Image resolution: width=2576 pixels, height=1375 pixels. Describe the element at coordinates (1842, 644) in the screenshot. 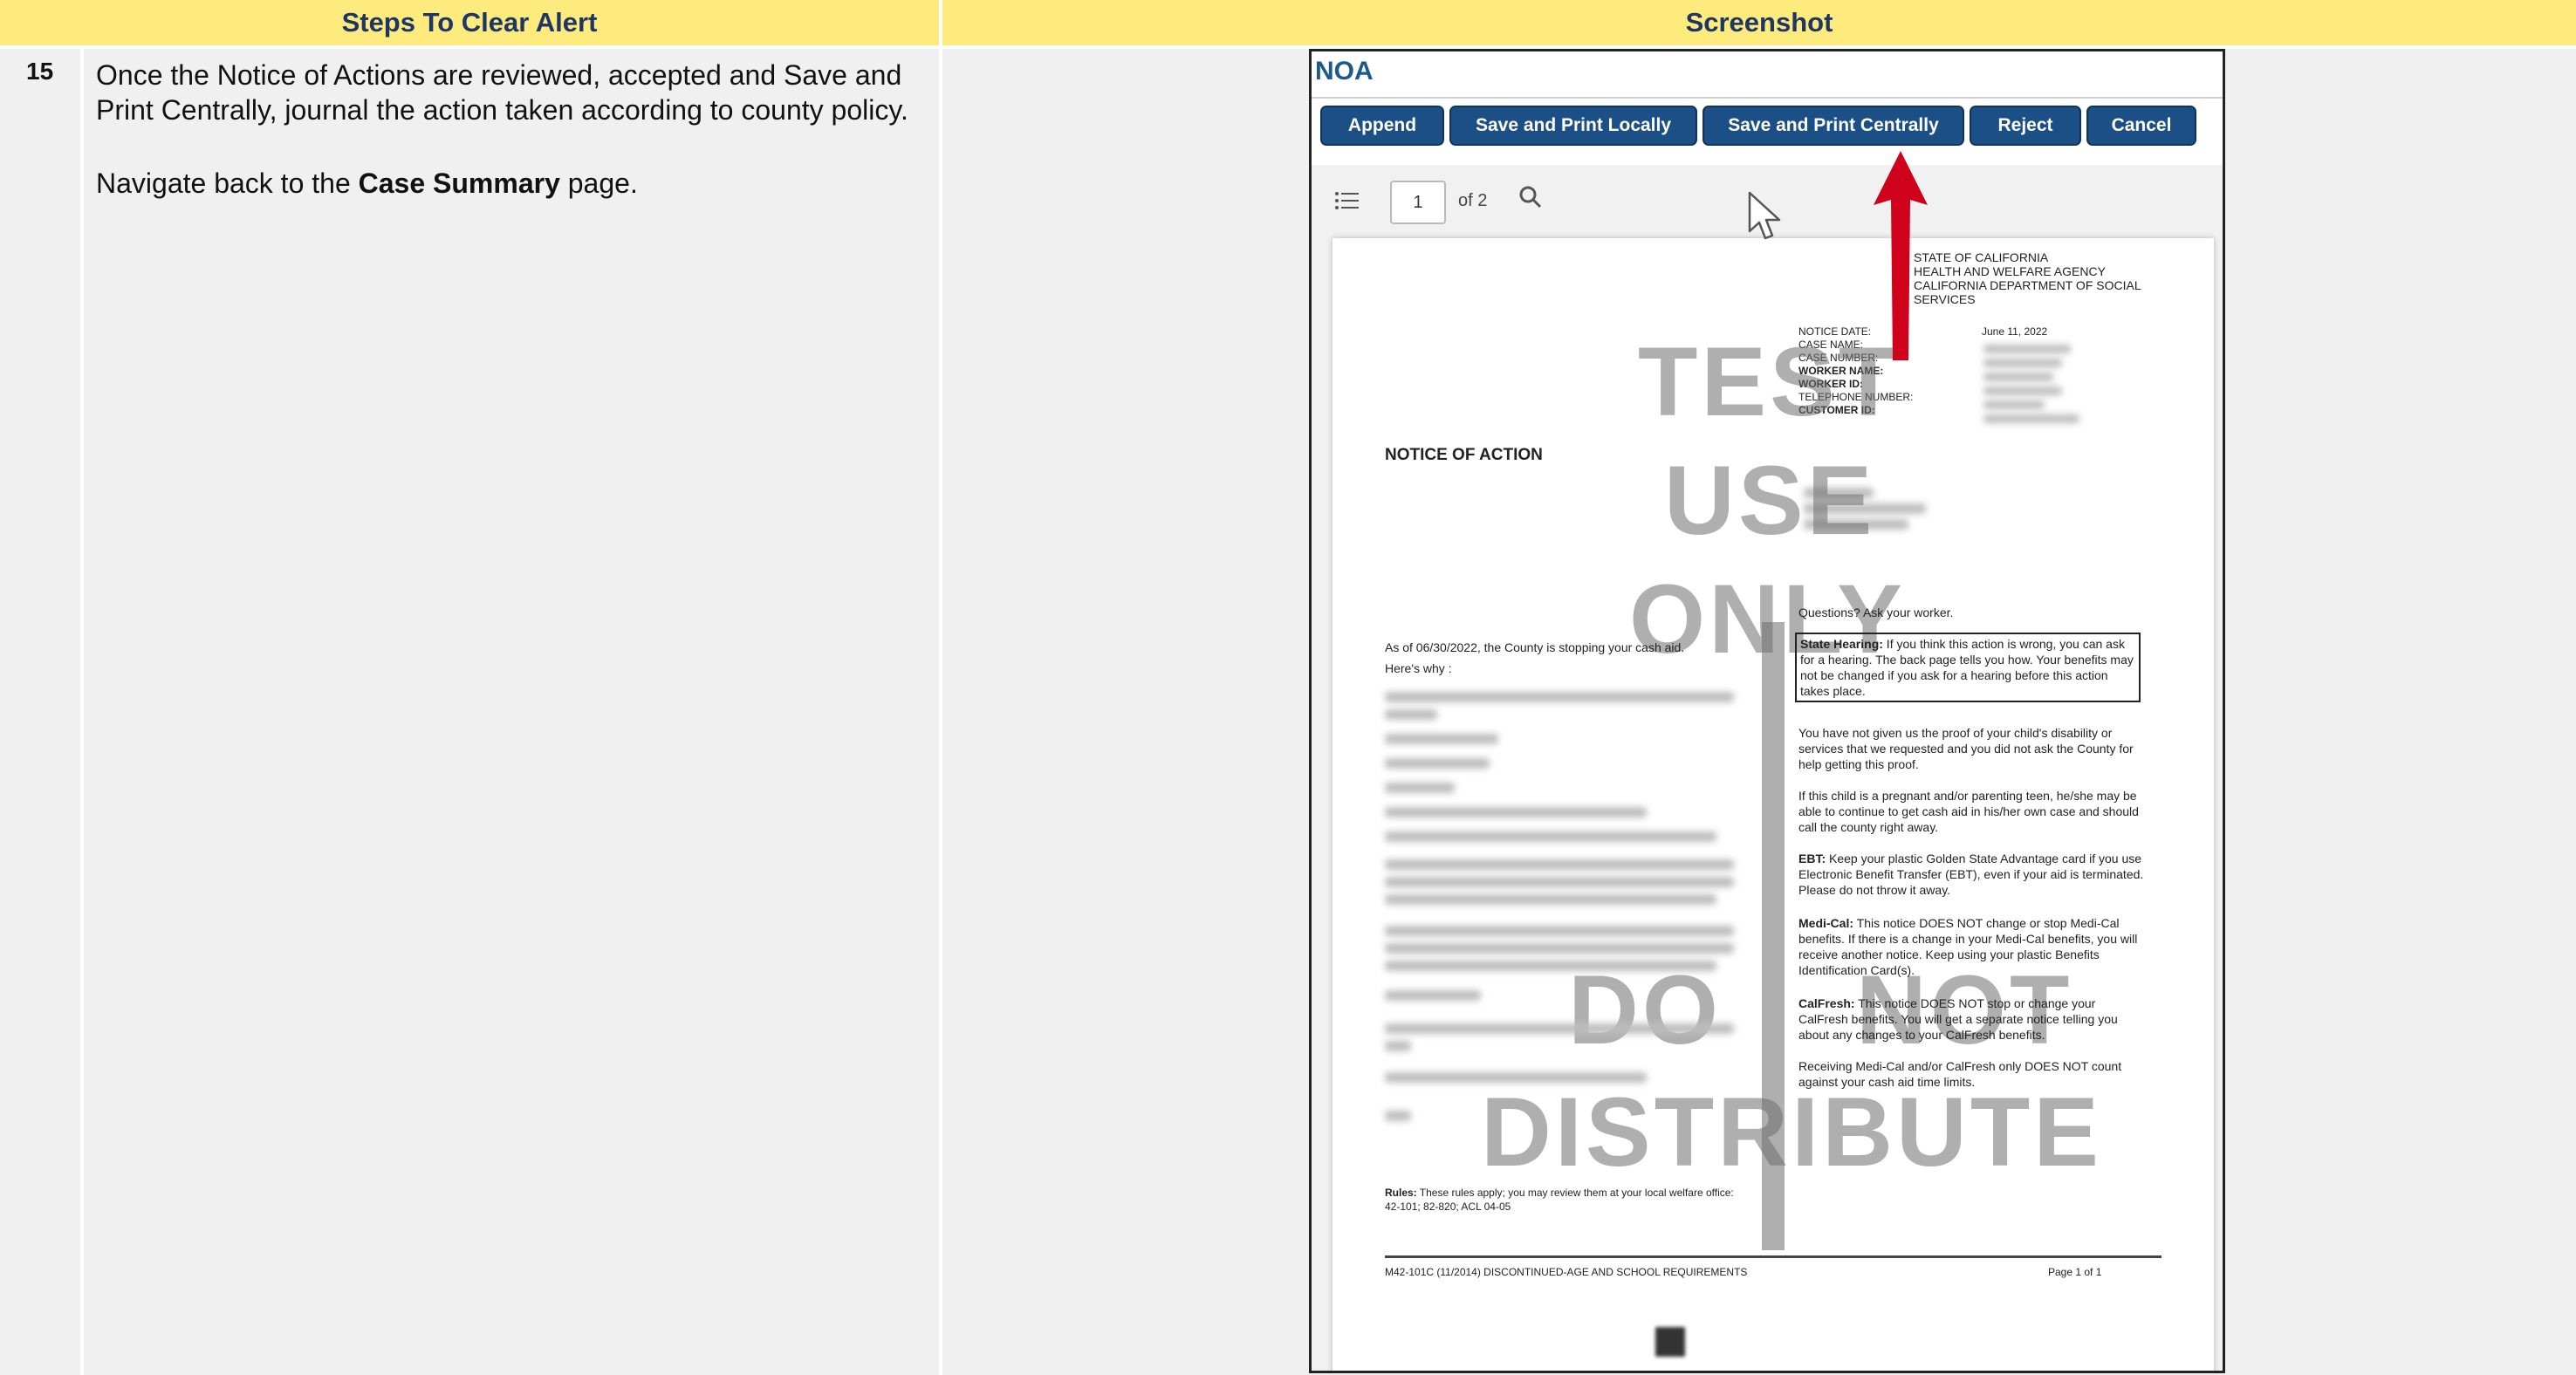

I see `state-hearing-label: State Hearing:` at that location.